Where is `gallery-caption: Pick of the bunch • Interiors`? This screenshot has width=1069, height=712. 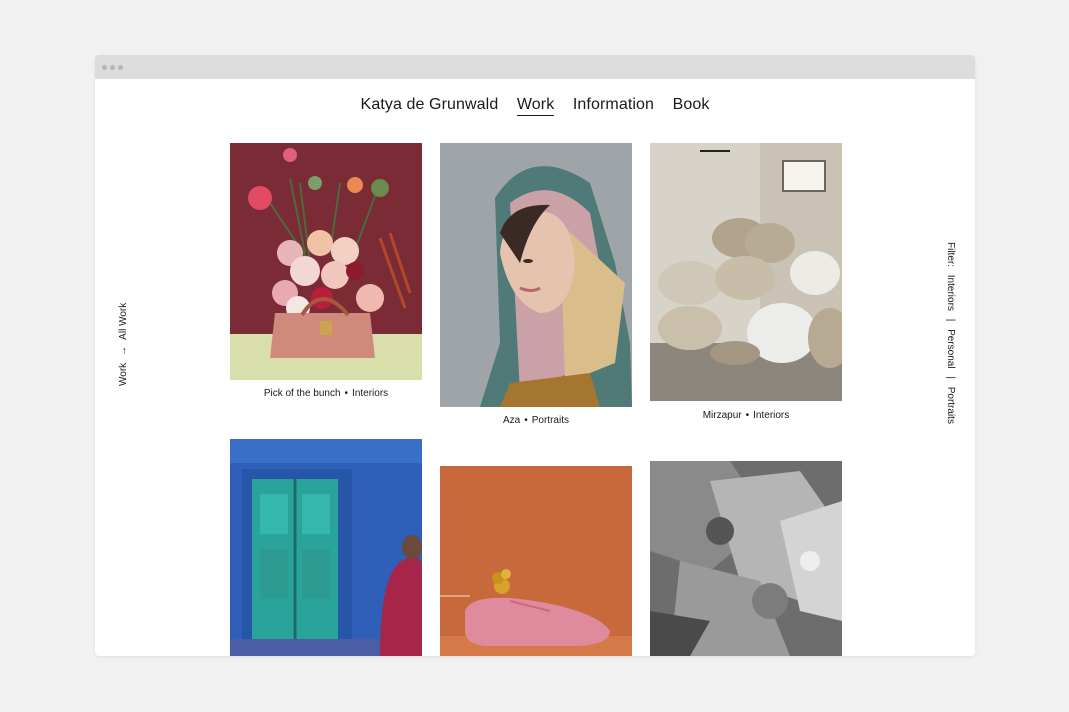 gallery-caption: Pick of the bunch • Interiors is located at coordinates (326, 393).